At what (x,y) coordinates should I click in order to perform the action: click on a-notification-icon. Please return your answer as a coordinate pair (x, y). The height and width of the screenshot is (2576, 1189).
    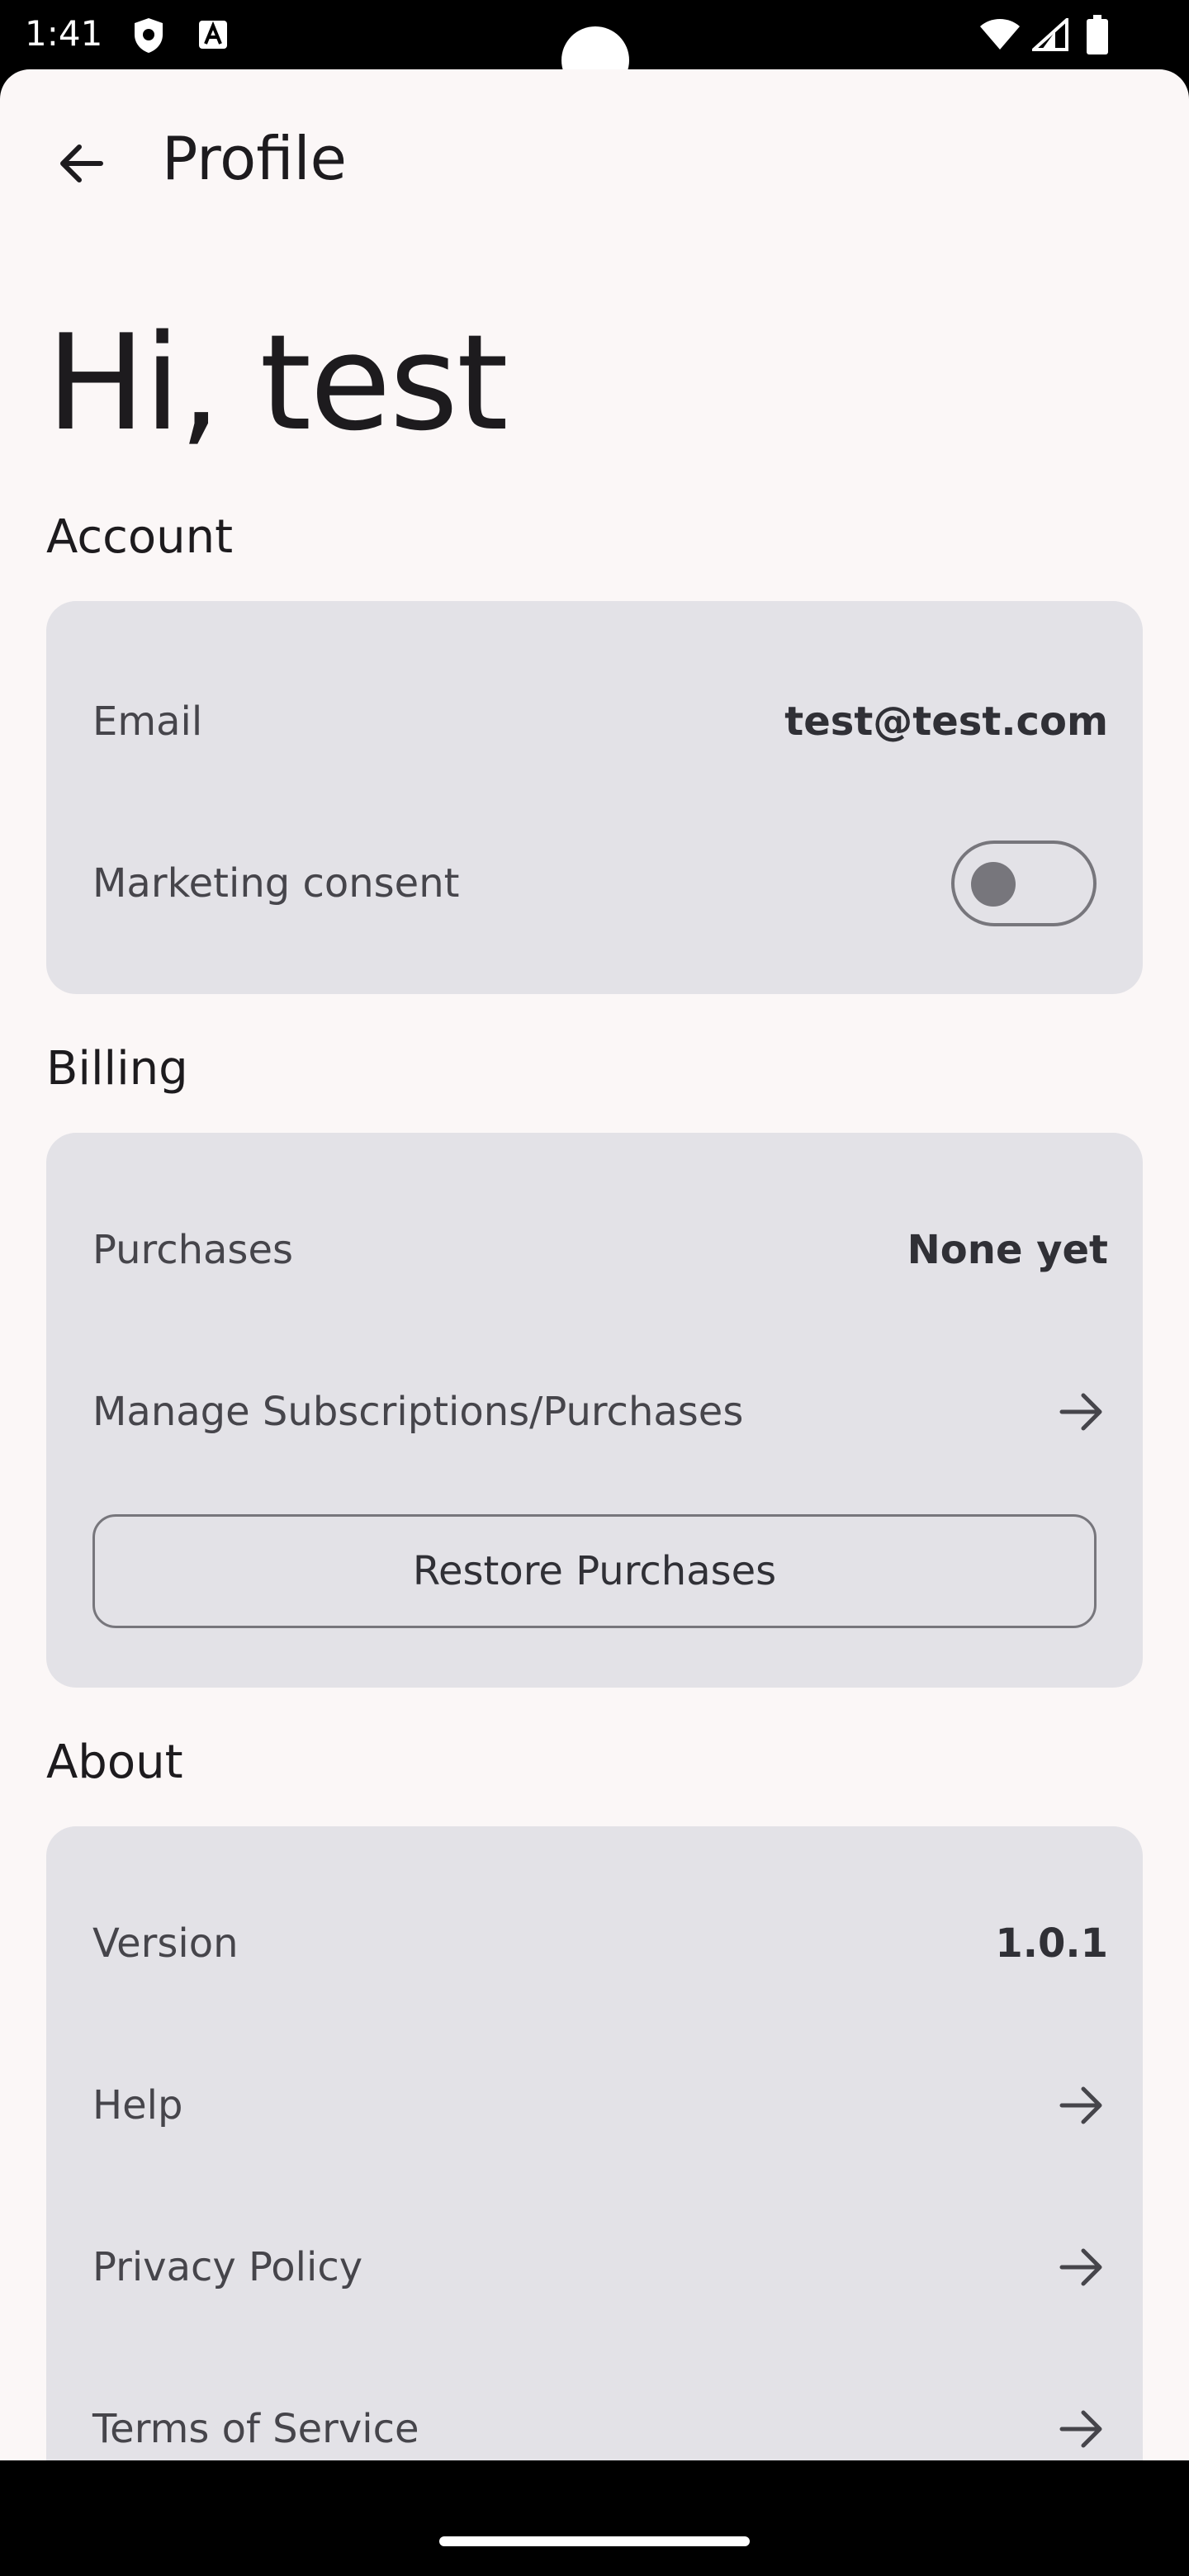
    Looking at the image, I should click on (213, 35).